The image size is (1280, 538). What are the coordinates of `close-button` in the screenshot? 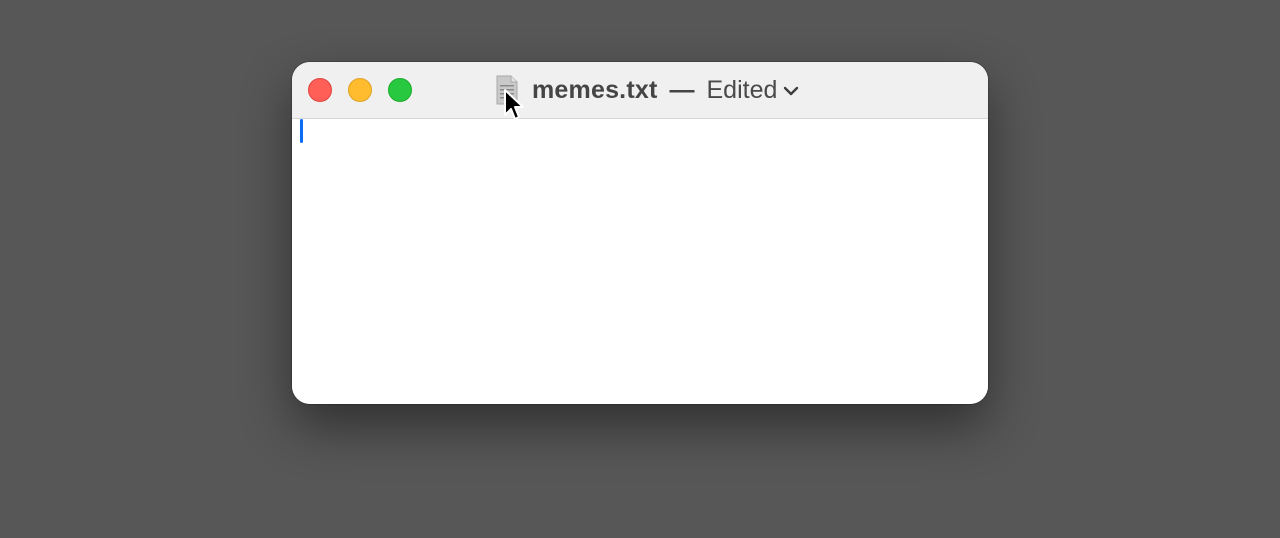 It's located at (320, 90).